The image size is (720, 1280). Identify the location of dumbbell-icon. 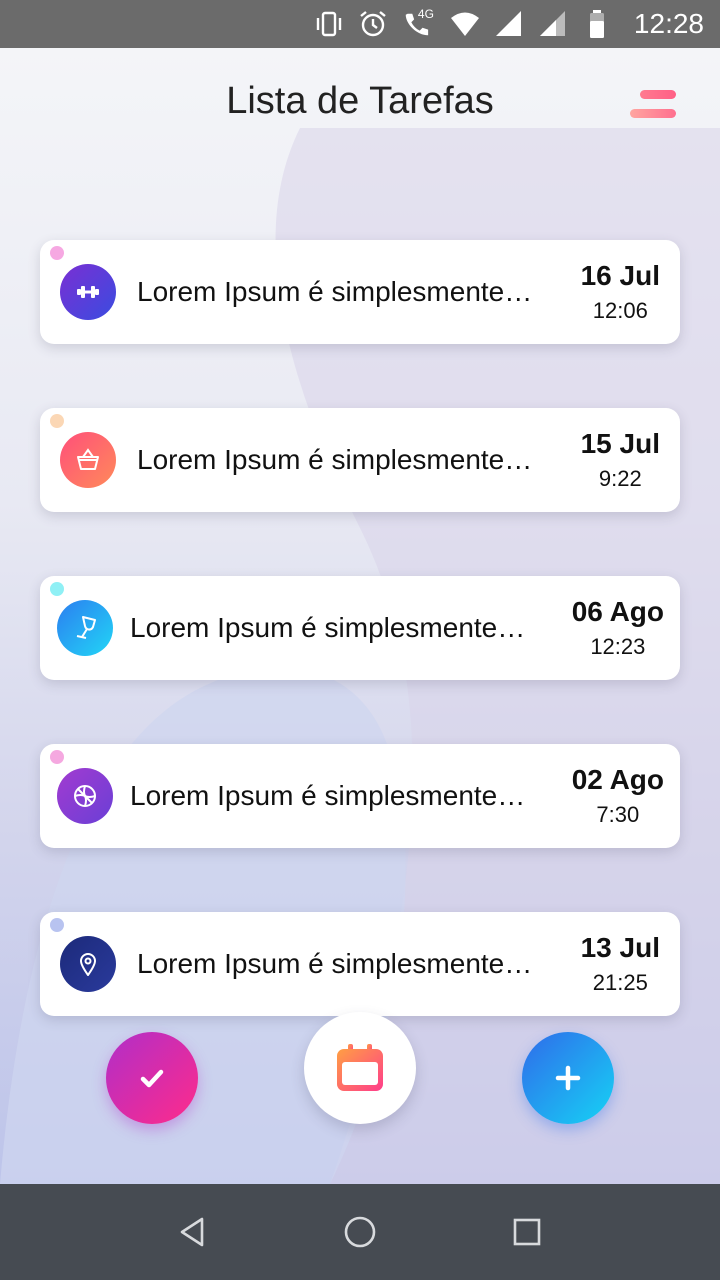
(88, 292).